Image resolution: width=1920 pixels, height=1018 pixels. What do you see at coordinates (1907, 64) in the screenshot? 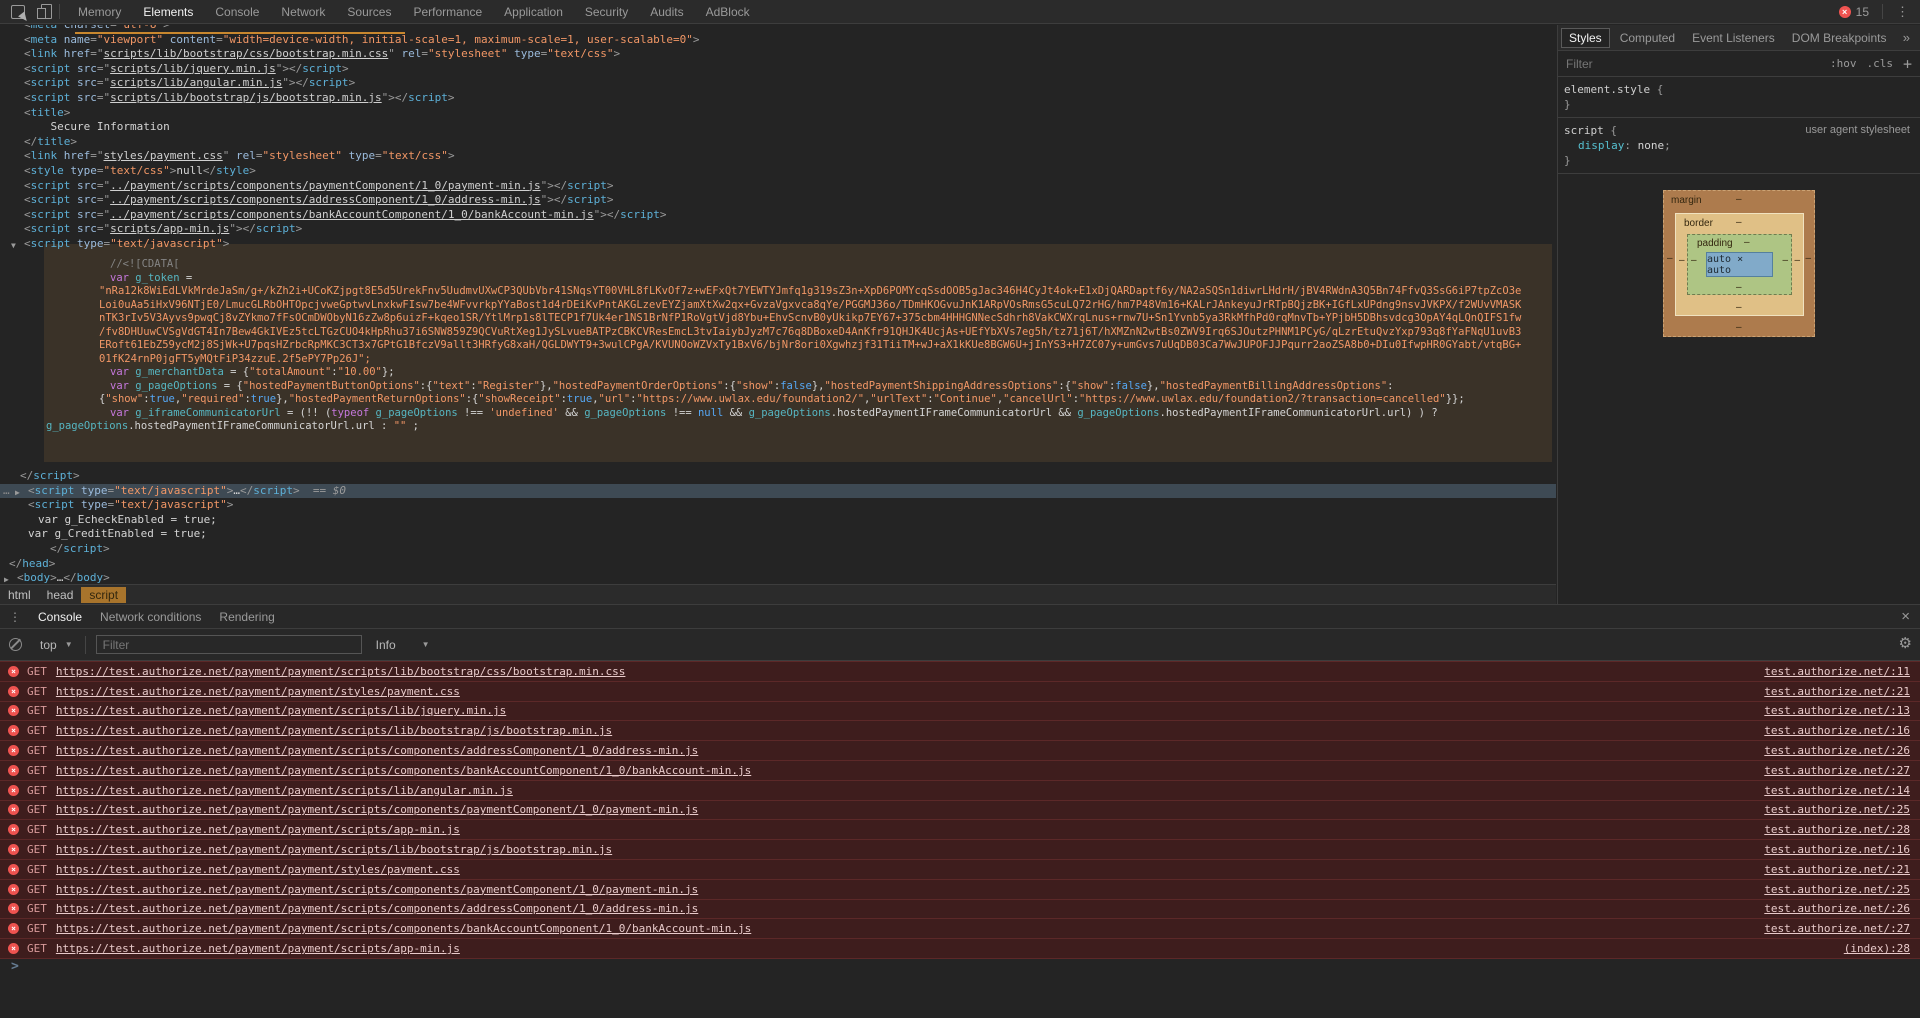
I see `new-style-rule-button: +` at bounding box center [1907, 64].